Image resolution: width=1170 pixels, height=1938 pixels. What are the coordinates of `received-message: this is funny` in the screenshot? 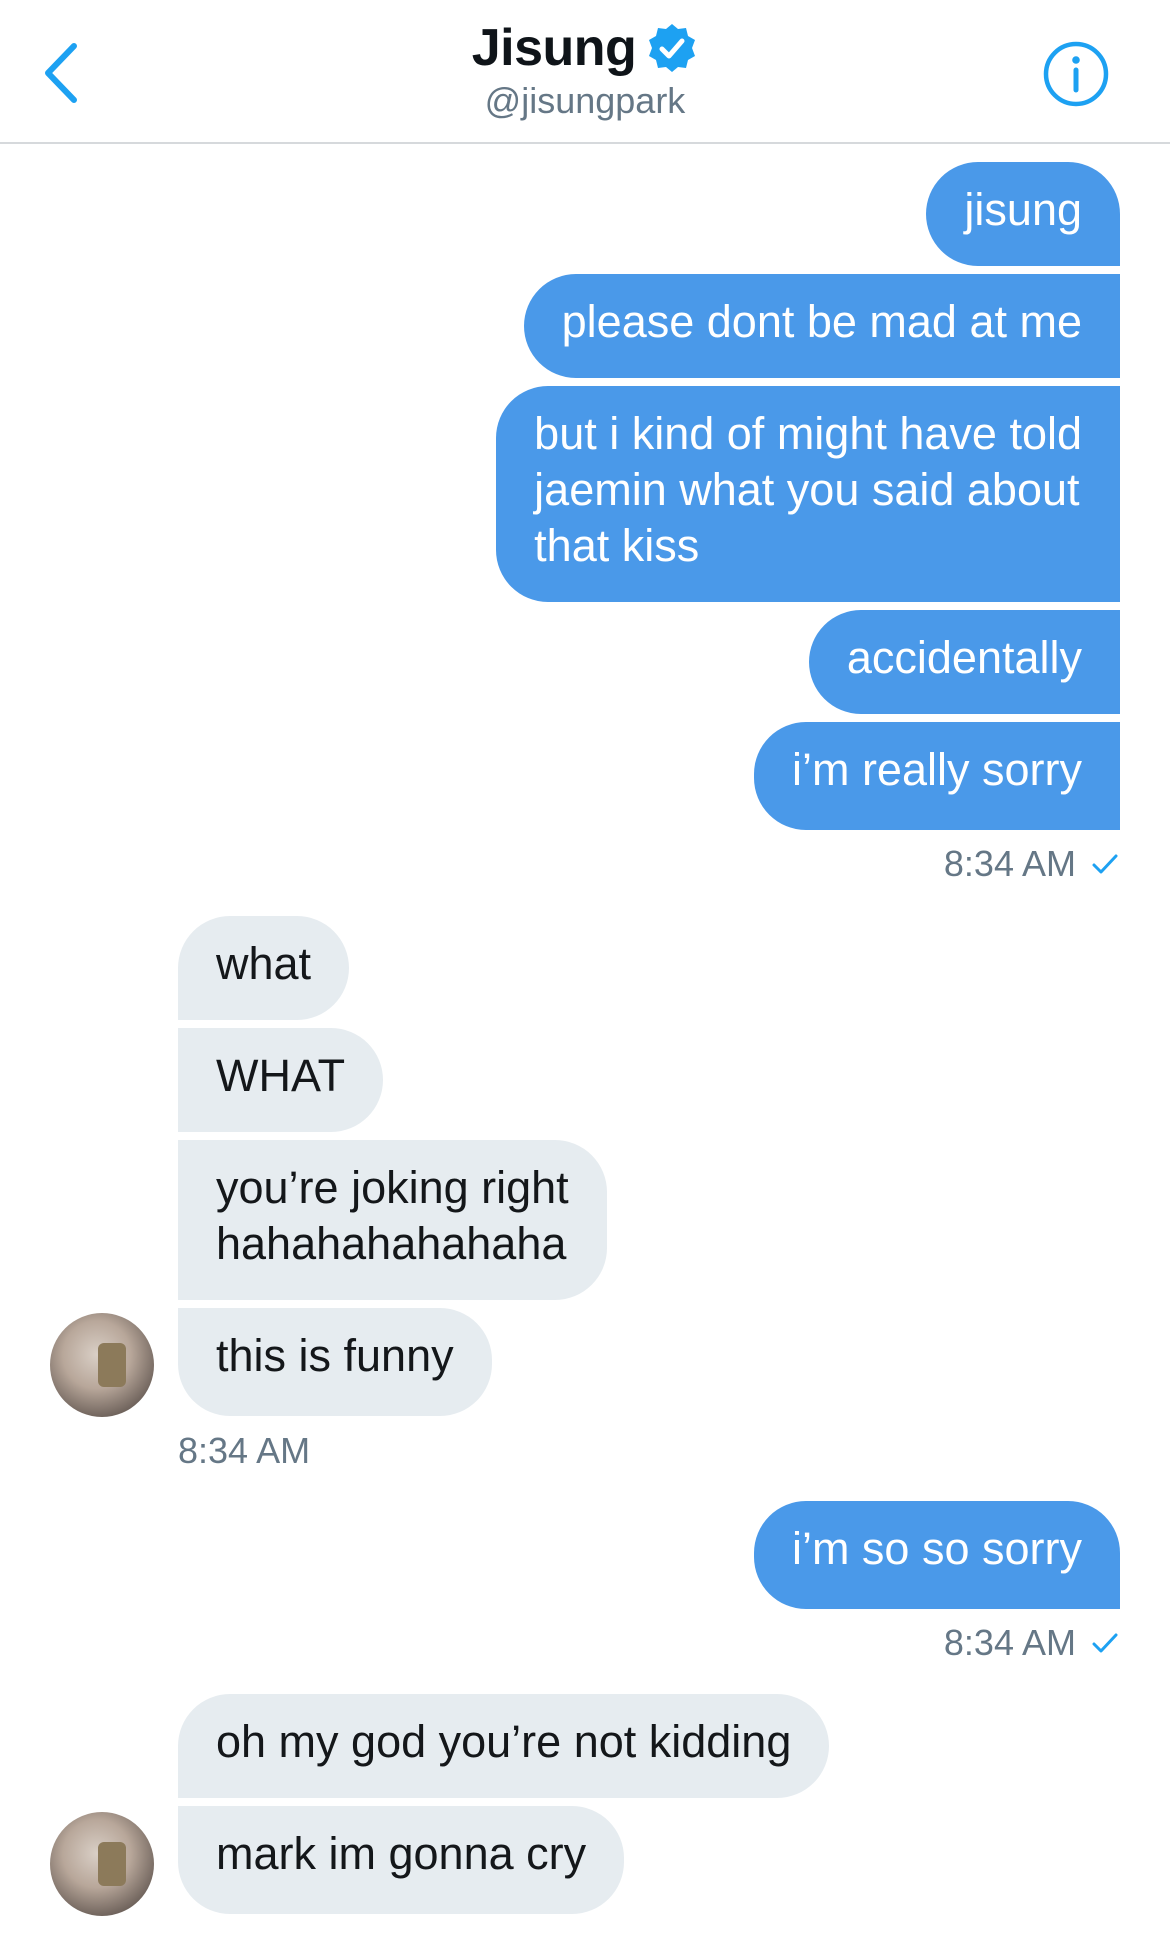 It's located at (335, 1362).